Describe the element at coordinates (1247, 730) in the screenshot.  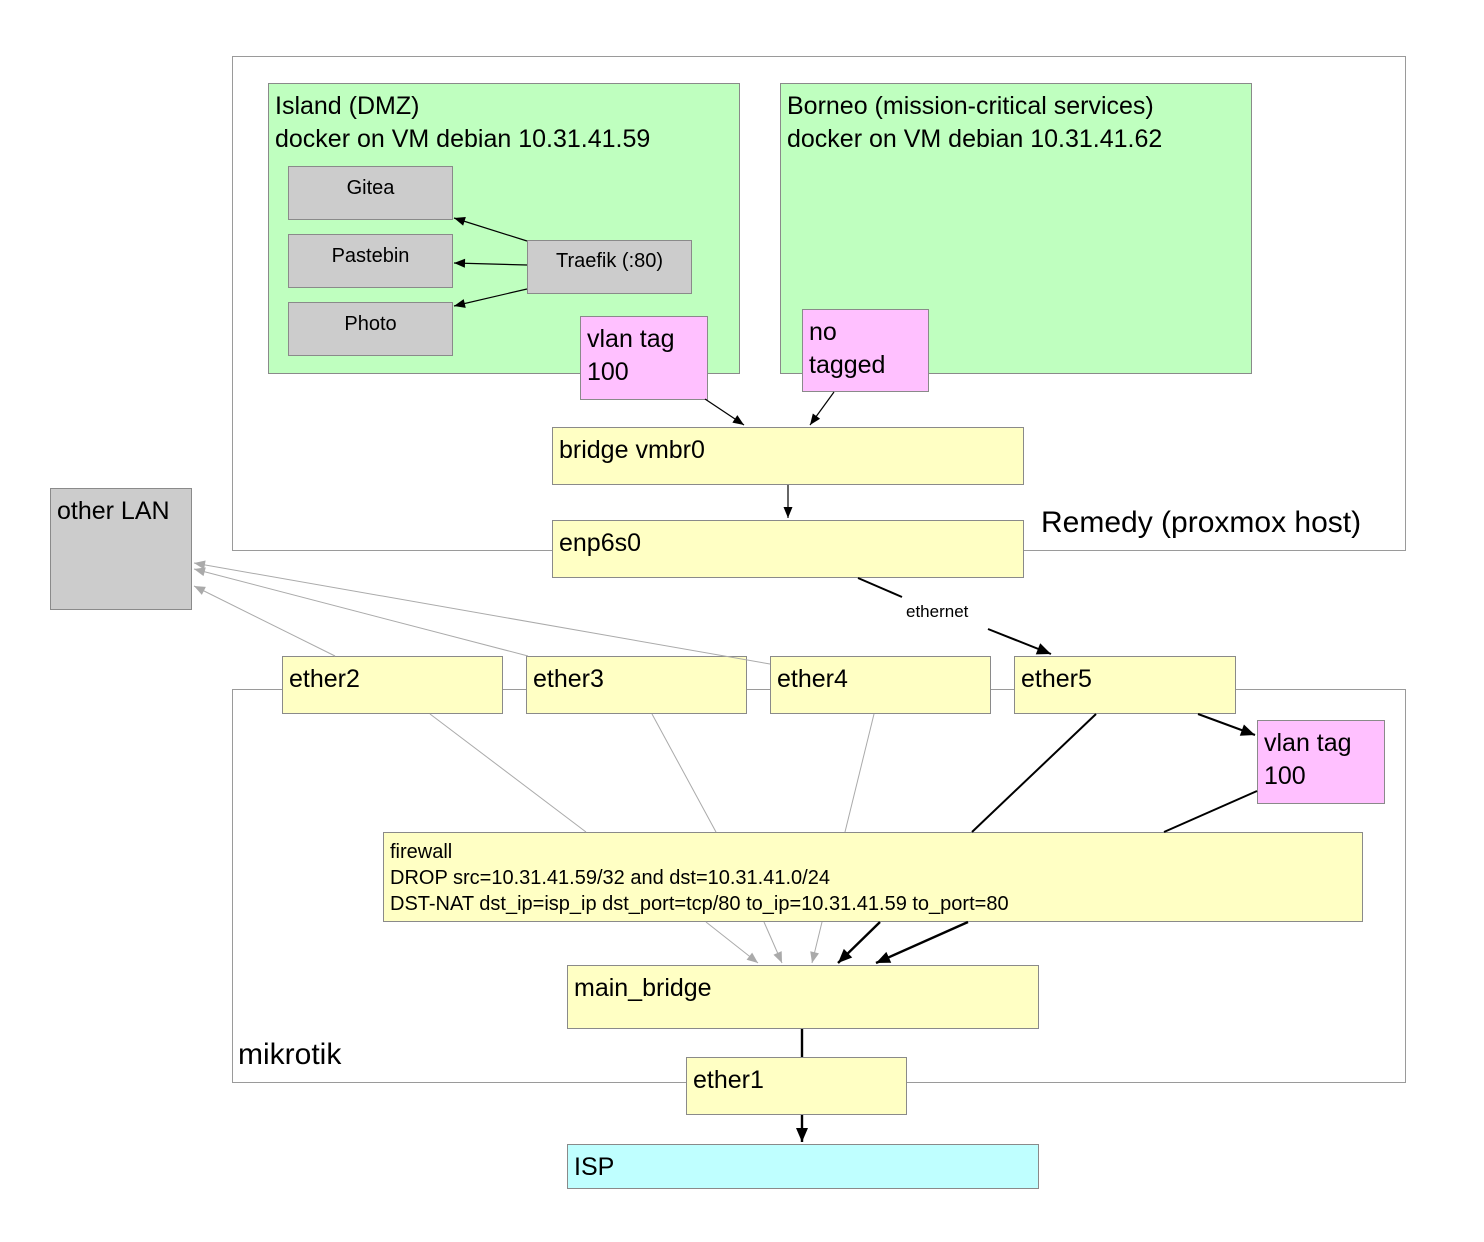
I see `ether5-to-vlan-arrowhead` at that location.